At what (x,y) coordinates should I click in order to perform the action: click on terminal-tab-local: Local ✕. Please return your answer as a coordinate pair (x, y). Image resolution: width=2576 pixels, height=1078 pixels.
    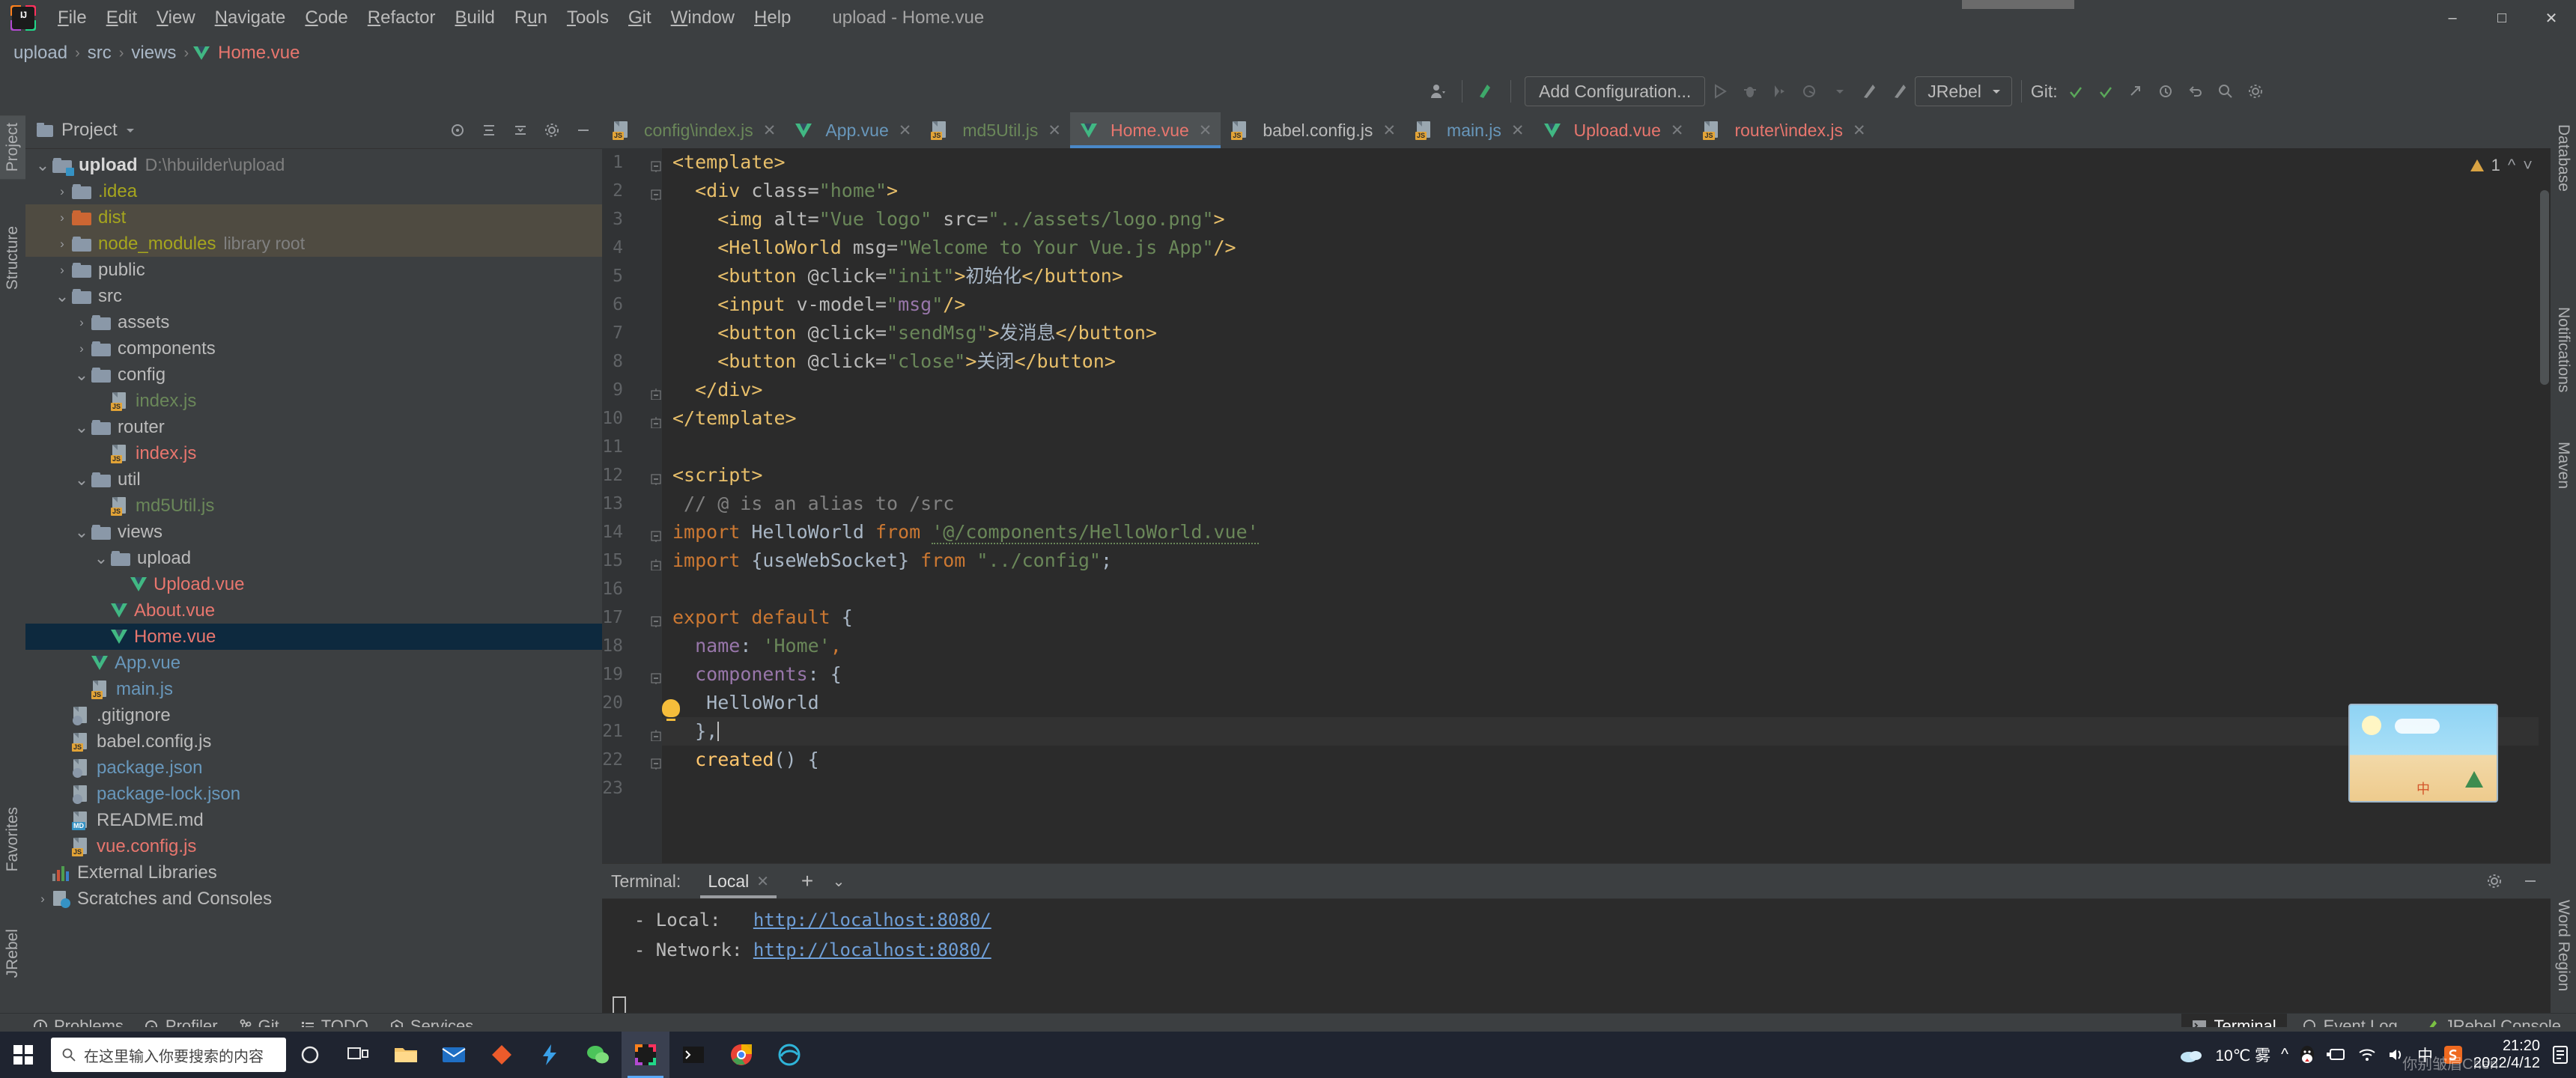
    Looking at the image, I should click on (738, 881).